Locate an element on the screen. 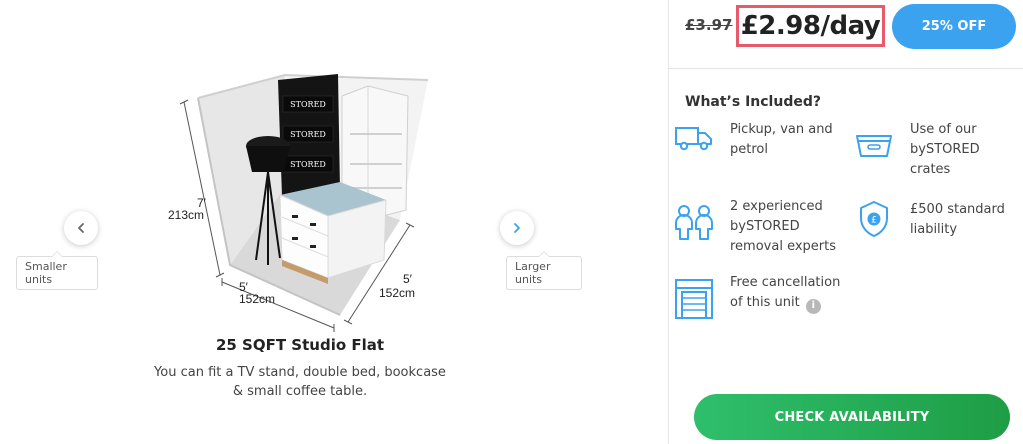 The height and width of the screenshot is (444, 1023). panel-divider is located at coordinates (668, 222).